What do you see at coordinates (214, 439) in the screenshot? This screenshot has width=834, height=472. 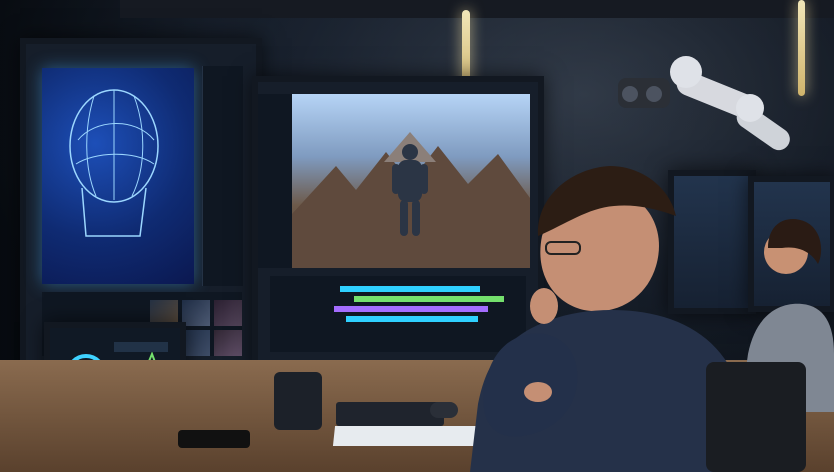 I see `phone` at bounding box center [214, 439].